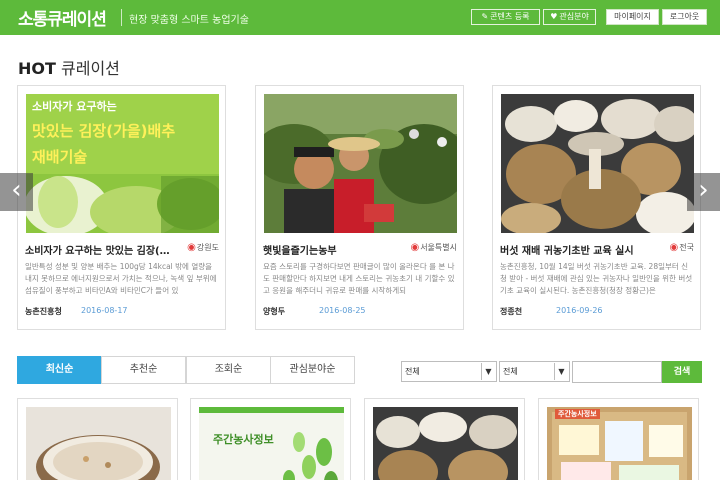  Describe the element at coordinates (104, 310) in the screenshot. I see `card-date: 2016-08-17` at that location.